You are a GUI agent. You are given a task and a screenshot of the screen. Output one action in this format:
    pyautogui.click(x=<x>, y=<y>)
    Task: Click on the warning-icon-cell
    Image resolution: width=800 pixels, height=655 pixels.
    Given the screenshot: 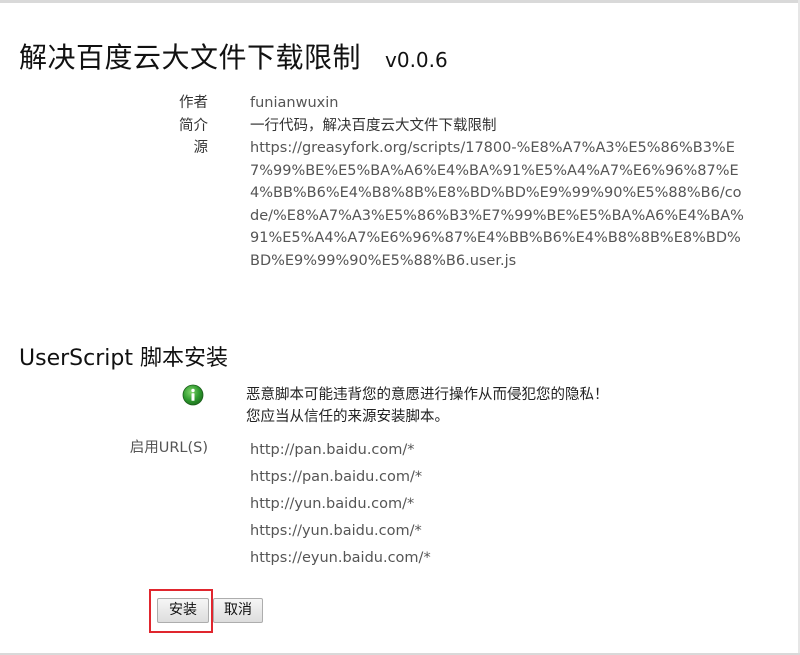 What is the action you would take?
    pyautogui.click(x=104, y=395)
    